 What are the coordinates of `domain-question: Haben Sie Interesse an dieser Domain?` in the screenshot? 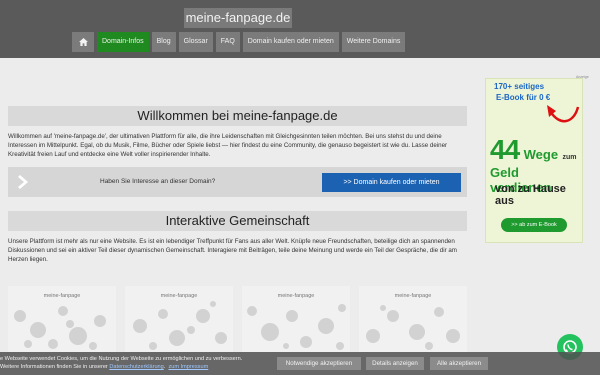 It's located at (158, 181).